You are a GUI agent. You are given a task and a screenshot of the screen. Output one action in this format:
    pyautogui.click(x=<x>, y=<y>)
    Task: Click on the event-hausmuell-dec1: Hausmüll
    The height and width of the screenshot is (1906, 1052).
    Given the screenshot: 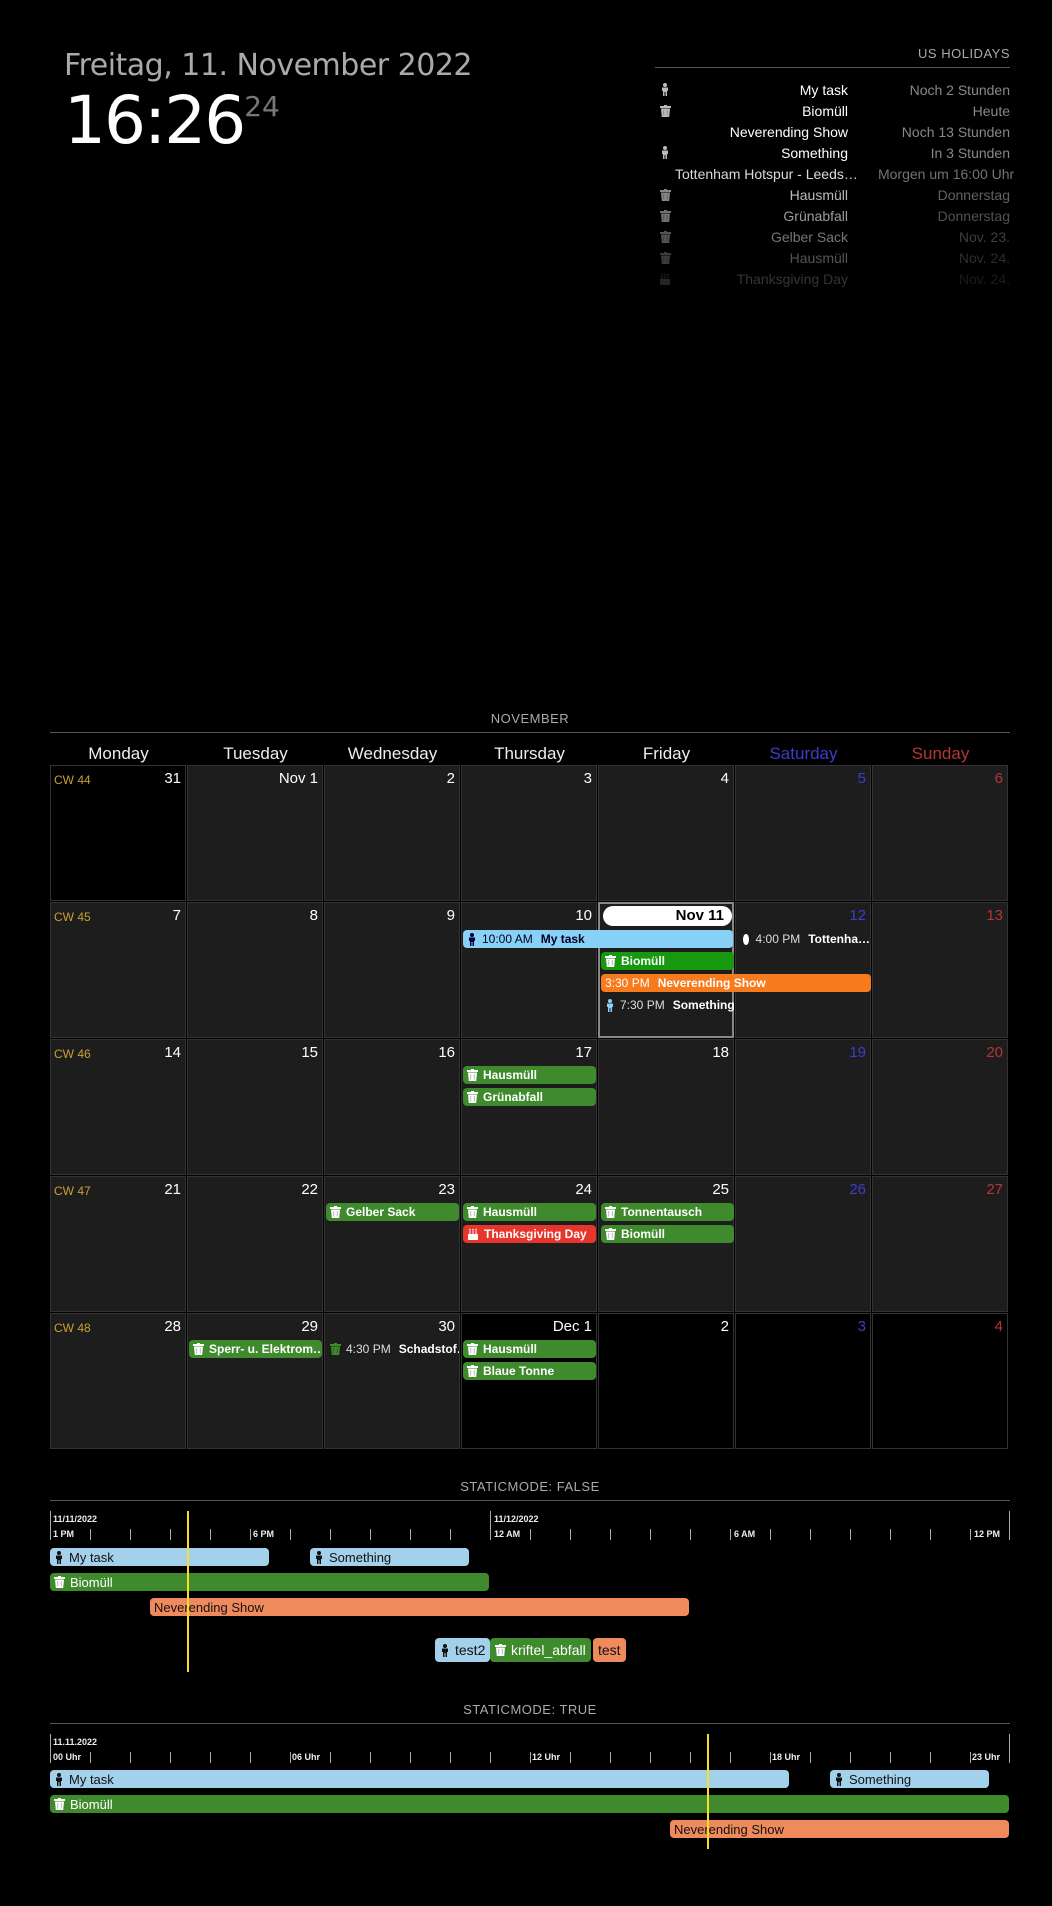 What is the action you would take?
    pyautogui.click(x=529, y=1349)
    